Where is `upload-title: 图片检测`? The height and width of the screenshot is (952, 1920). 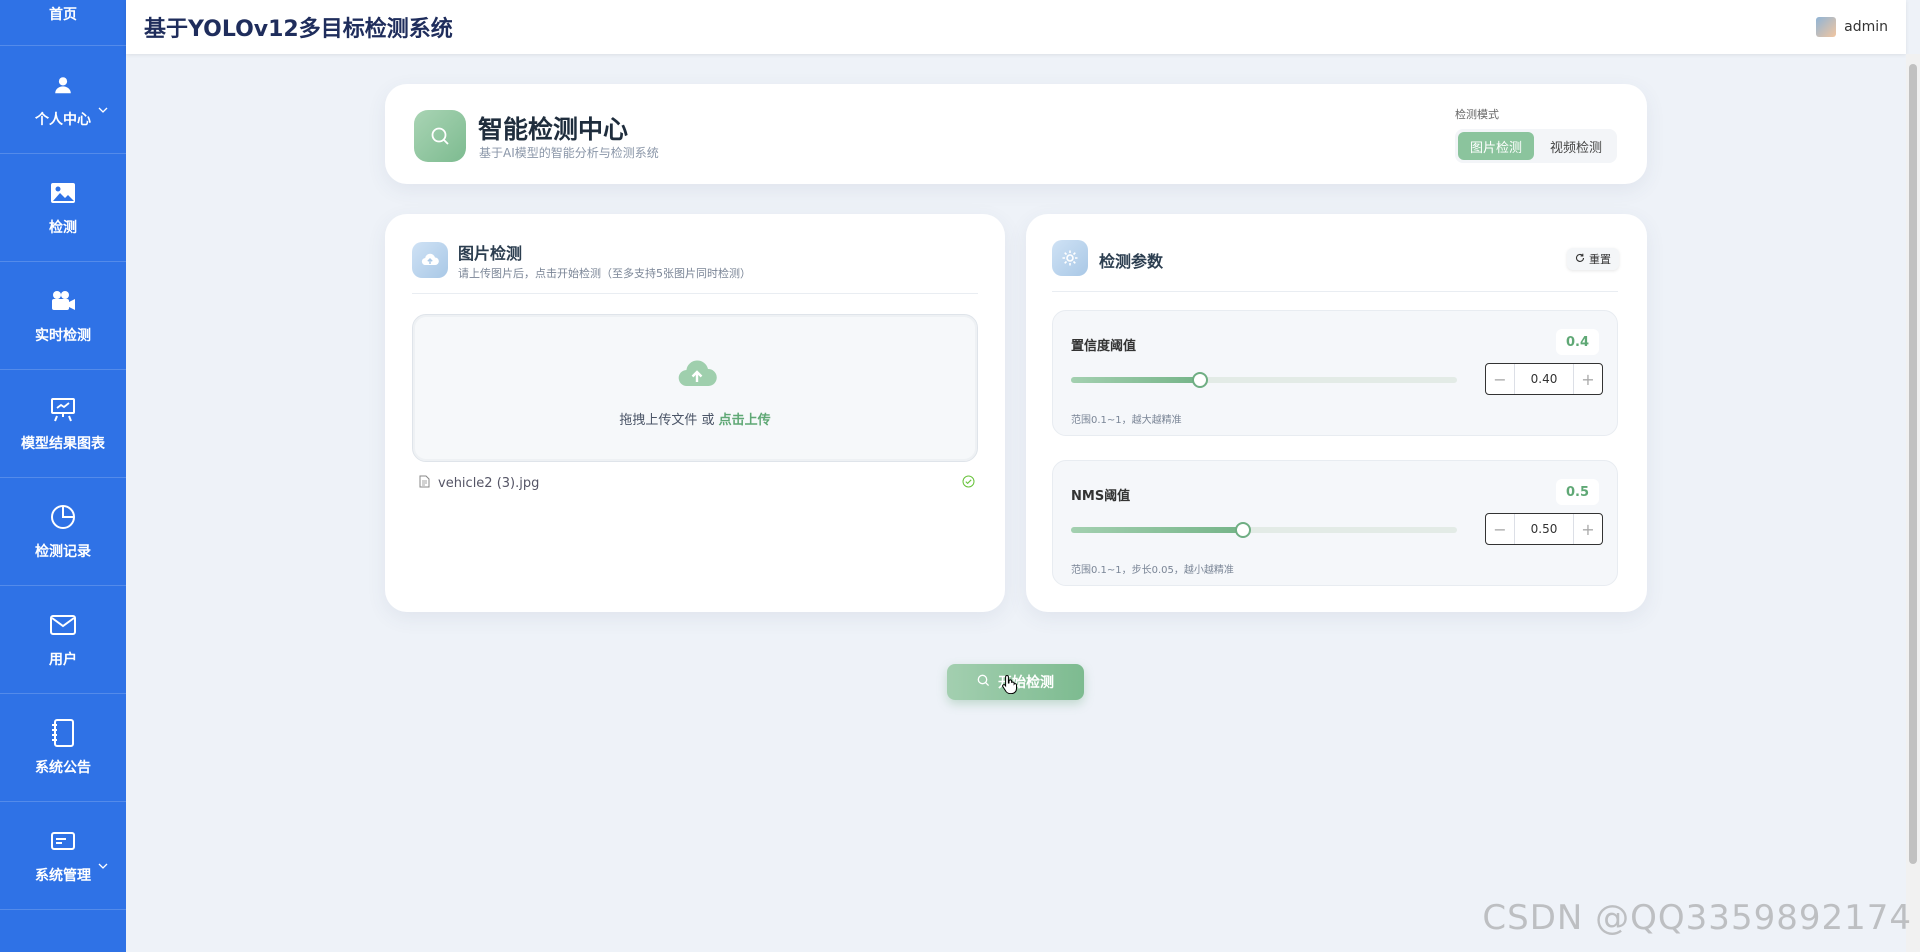 upload-title: 图片检测 is located at coordinates (490, 253).